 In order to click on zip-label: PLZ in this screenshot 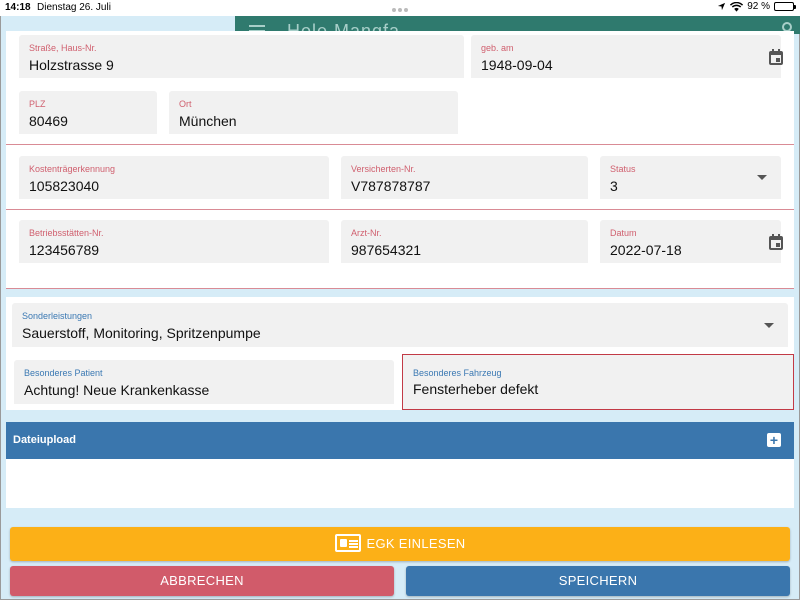, I will do `click(37, 104)`.